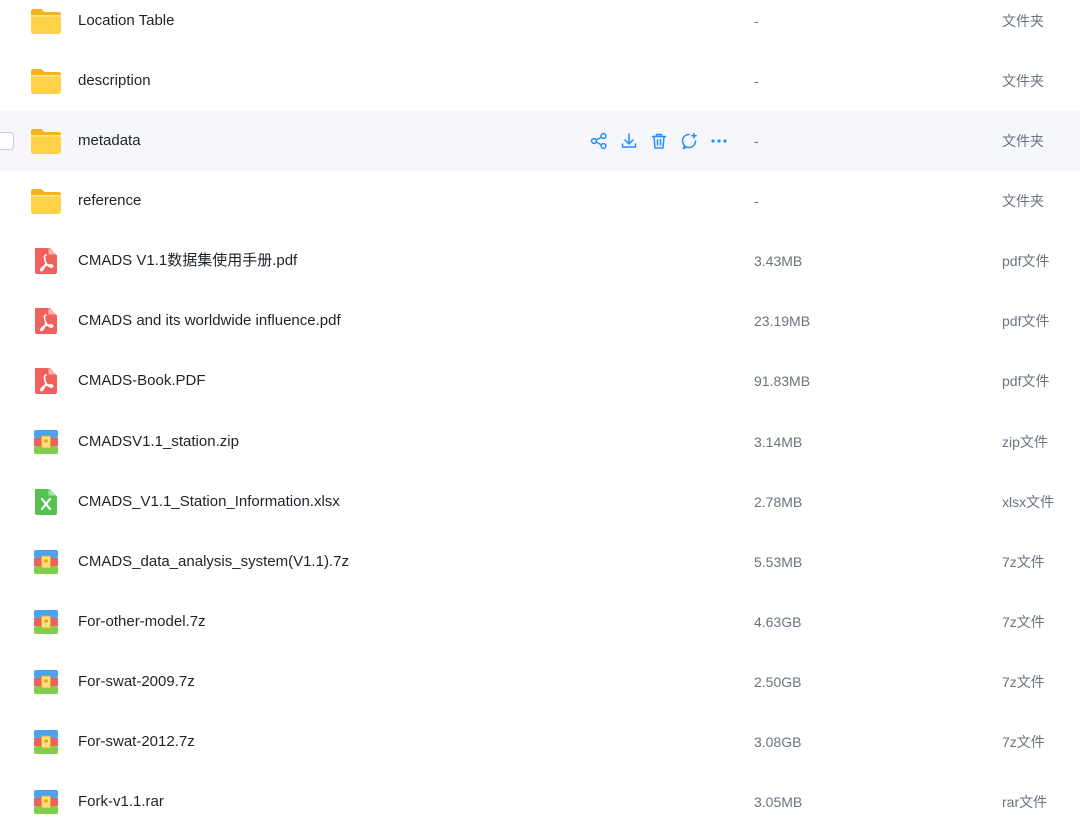  I want to click on file-name: Fork-v1.1.rar, so click(121, 799).